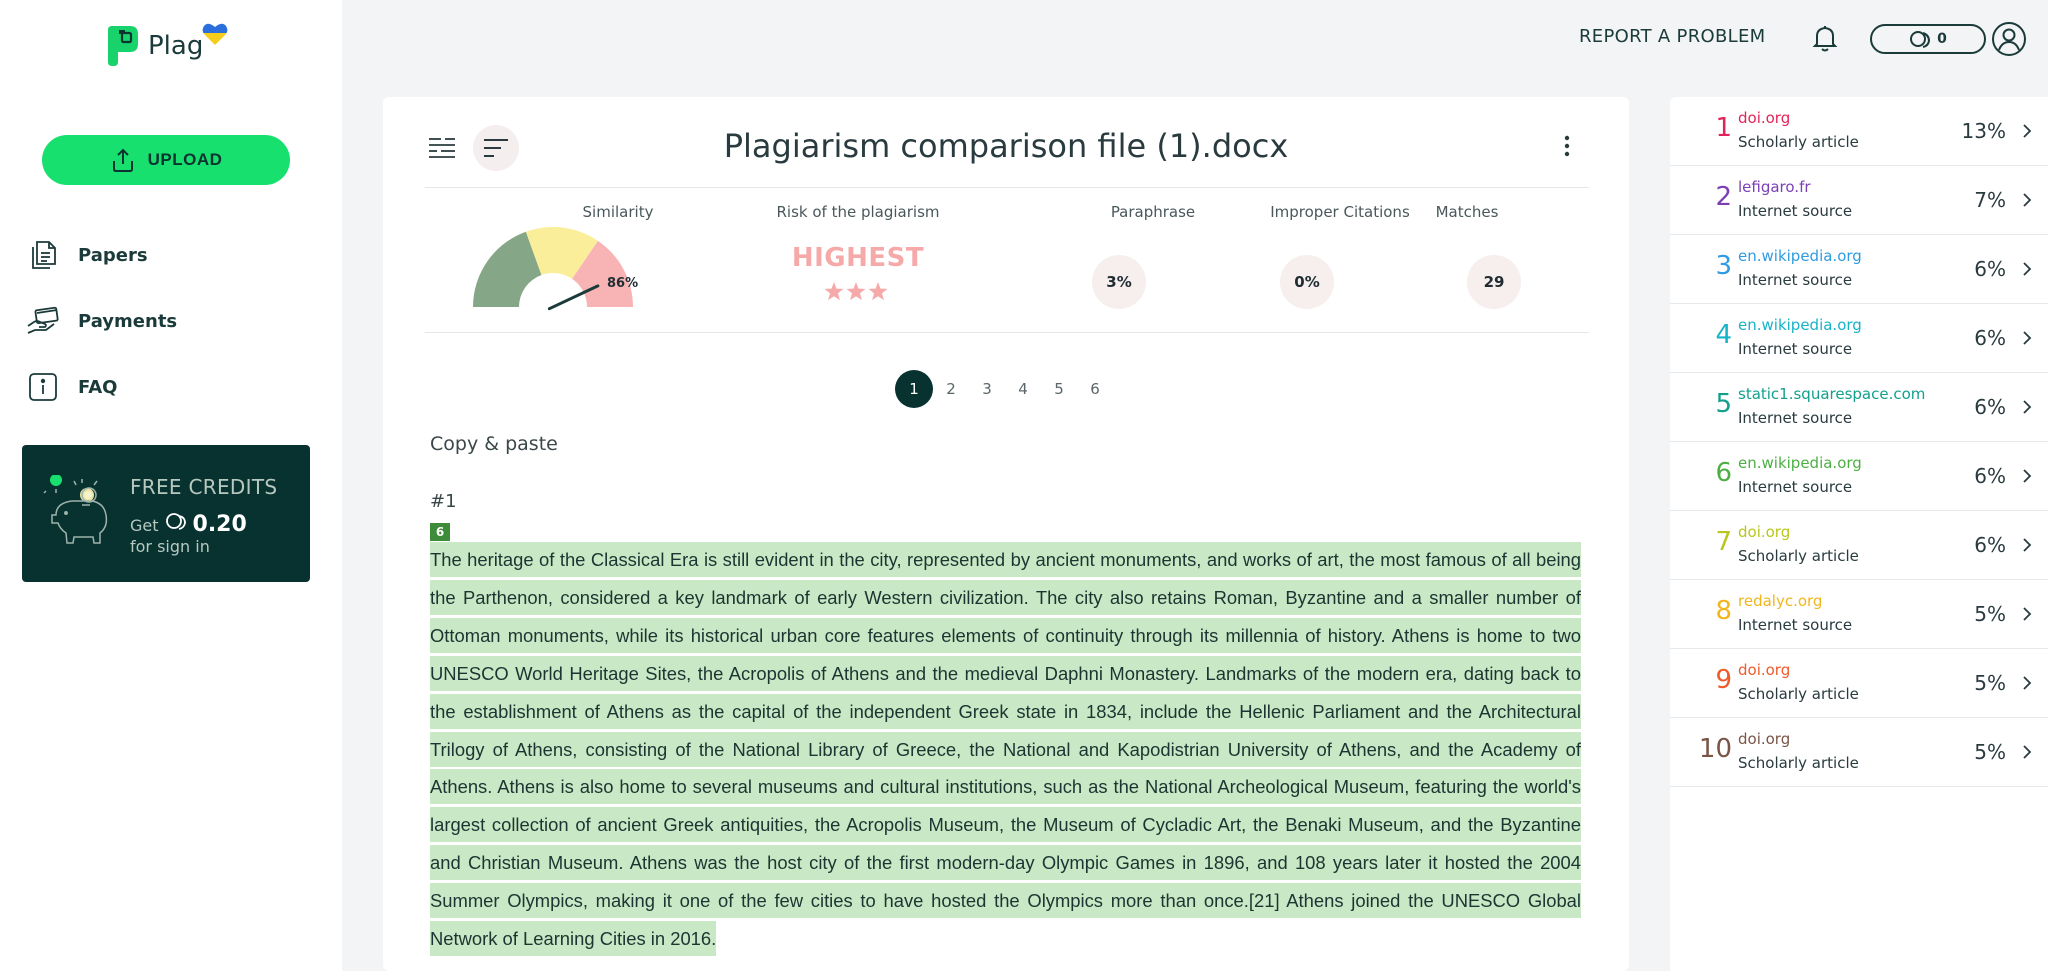 Image resolution: width=2048 pixels, height=971 pixels. I want to click on coin-icon, so click(1920, 39).